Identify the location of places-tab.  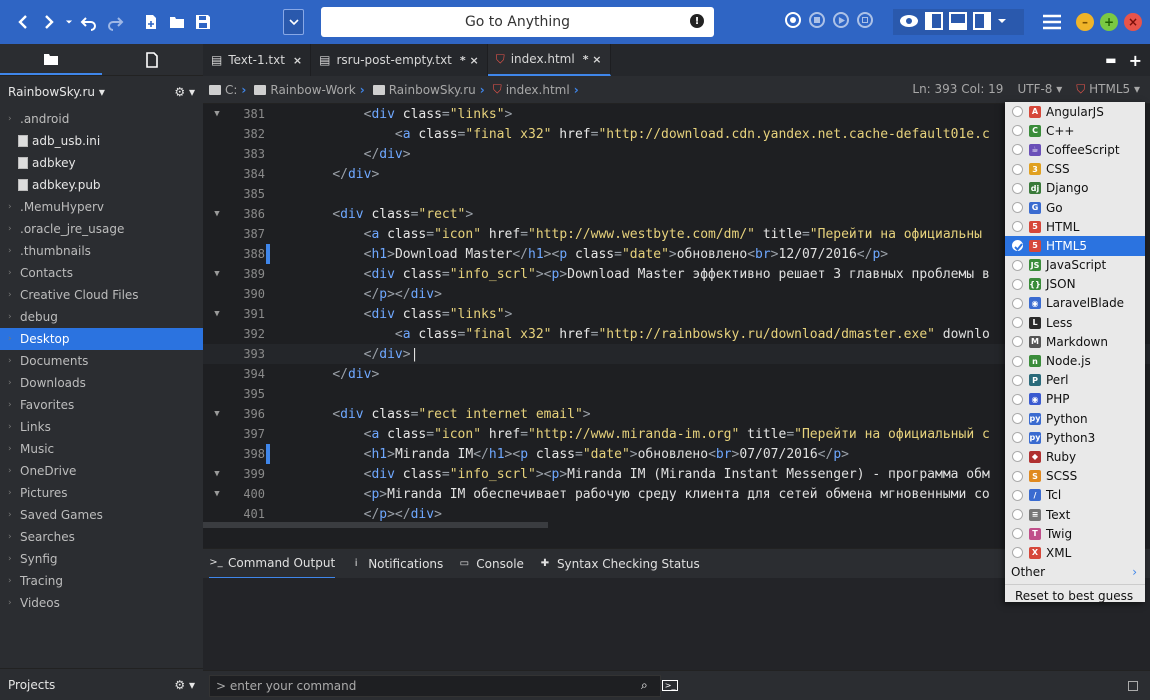
(51, 59).